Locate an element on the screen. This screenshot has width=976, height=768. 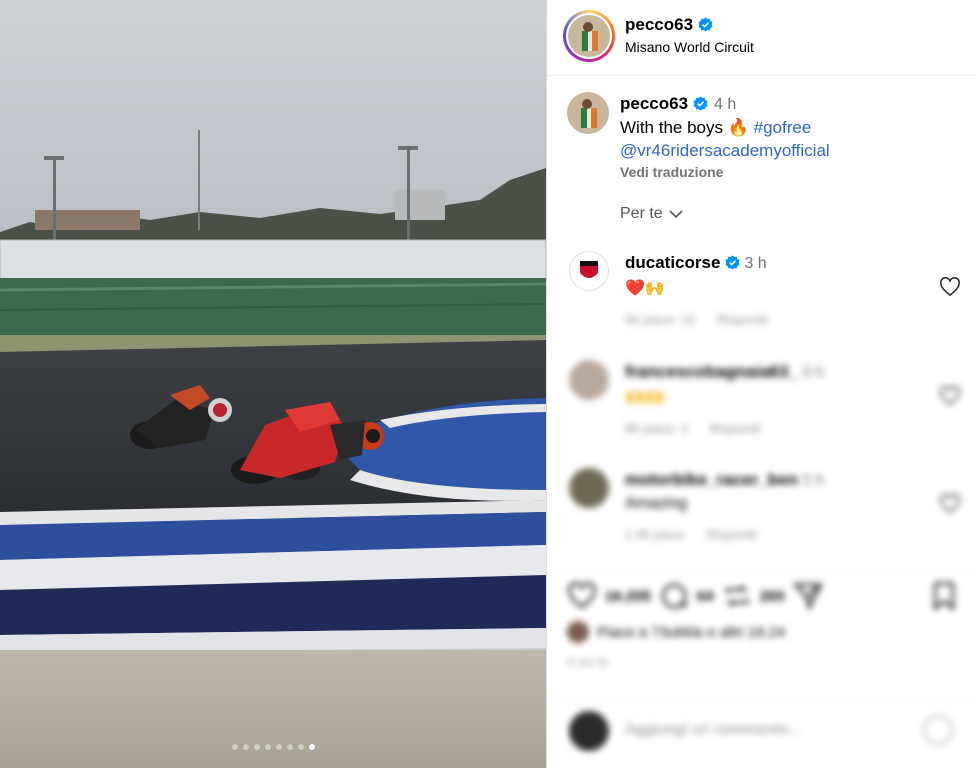
comment-text: ❤️🙌 is located at coordinates (645, 288).